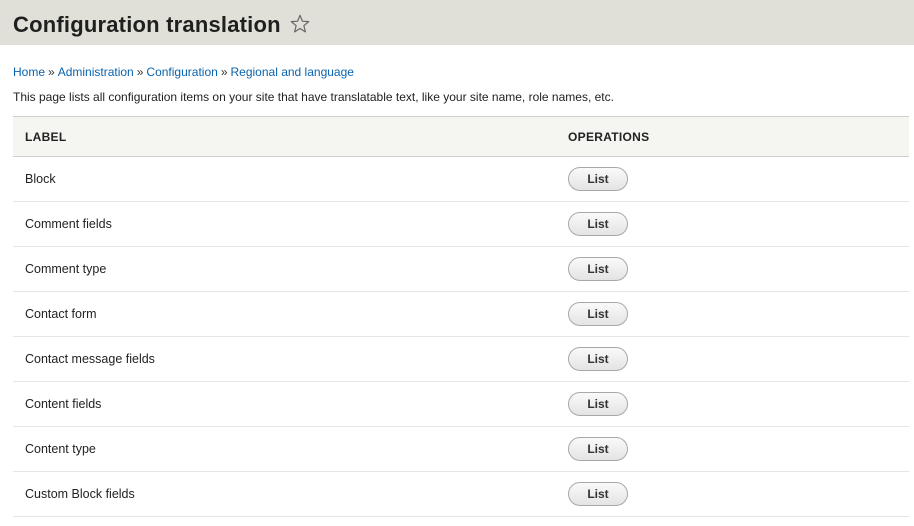 This screenshot has width=914, height=526. What do you see at coordinates (60, 449) in the screenshot?
I see `row-label: Content type` at bounding box center [60, 449].